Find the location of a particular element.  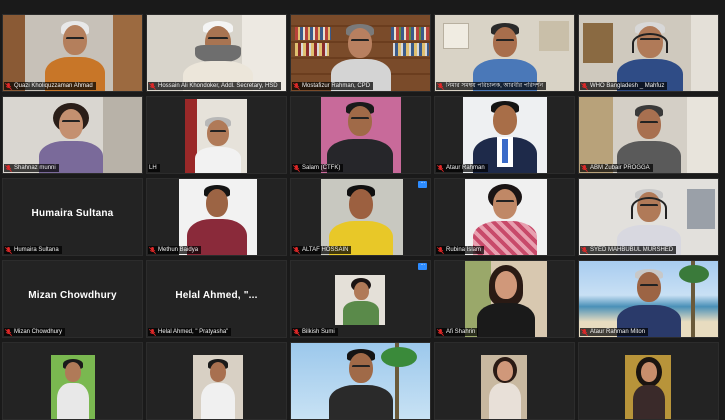

participant-name: Methun Baidya is located at coordinates (178, 250).